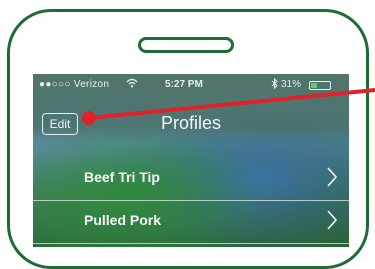 This screenshot has height=269, width=375. I want to click on list-item-label: Beef Tri Tip, so click(122, 177).